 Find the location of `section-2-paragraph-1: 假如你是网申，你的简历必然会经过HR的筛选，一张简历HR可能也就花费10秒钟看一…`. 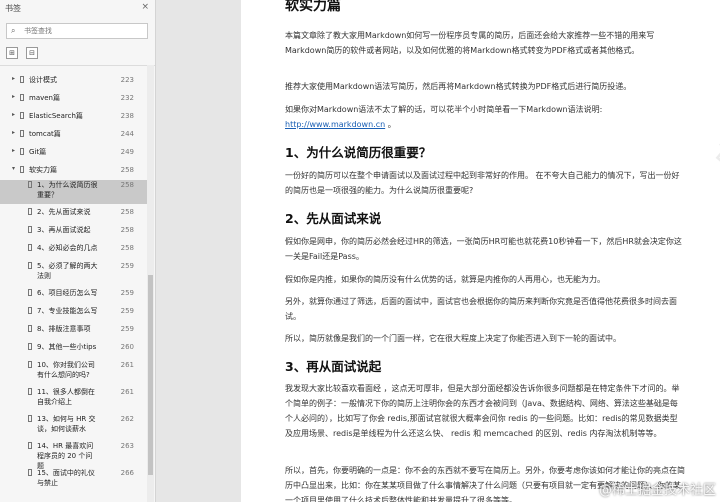

section-2-paragraph-1: 假如你是网申，你的简历必然会经过HR的筛选，一张简历HR可能也就花费10秒钟看一… is located at coordinates (483, 249).